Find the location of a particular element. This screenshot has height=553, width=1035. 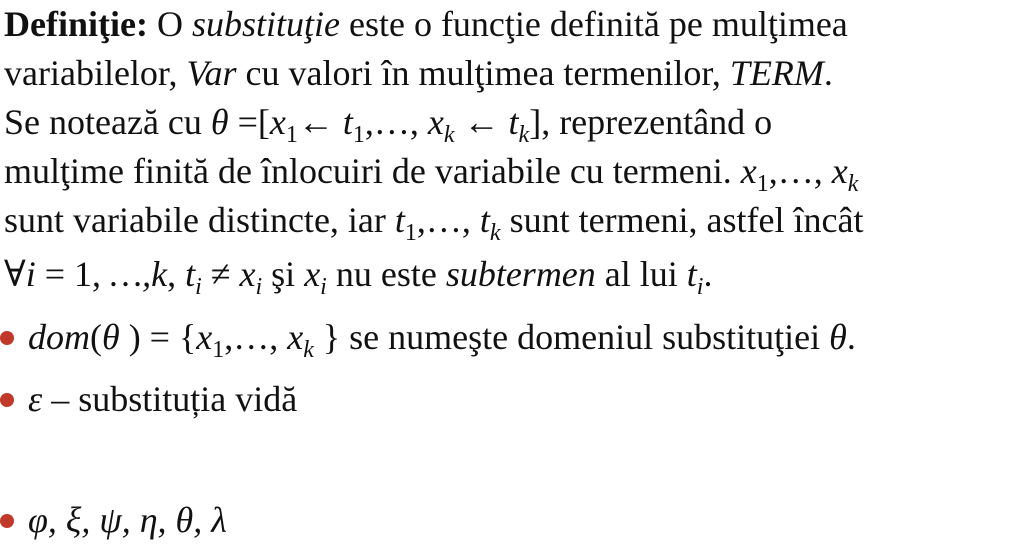

range: …,k is located at coordinates (134, 274).